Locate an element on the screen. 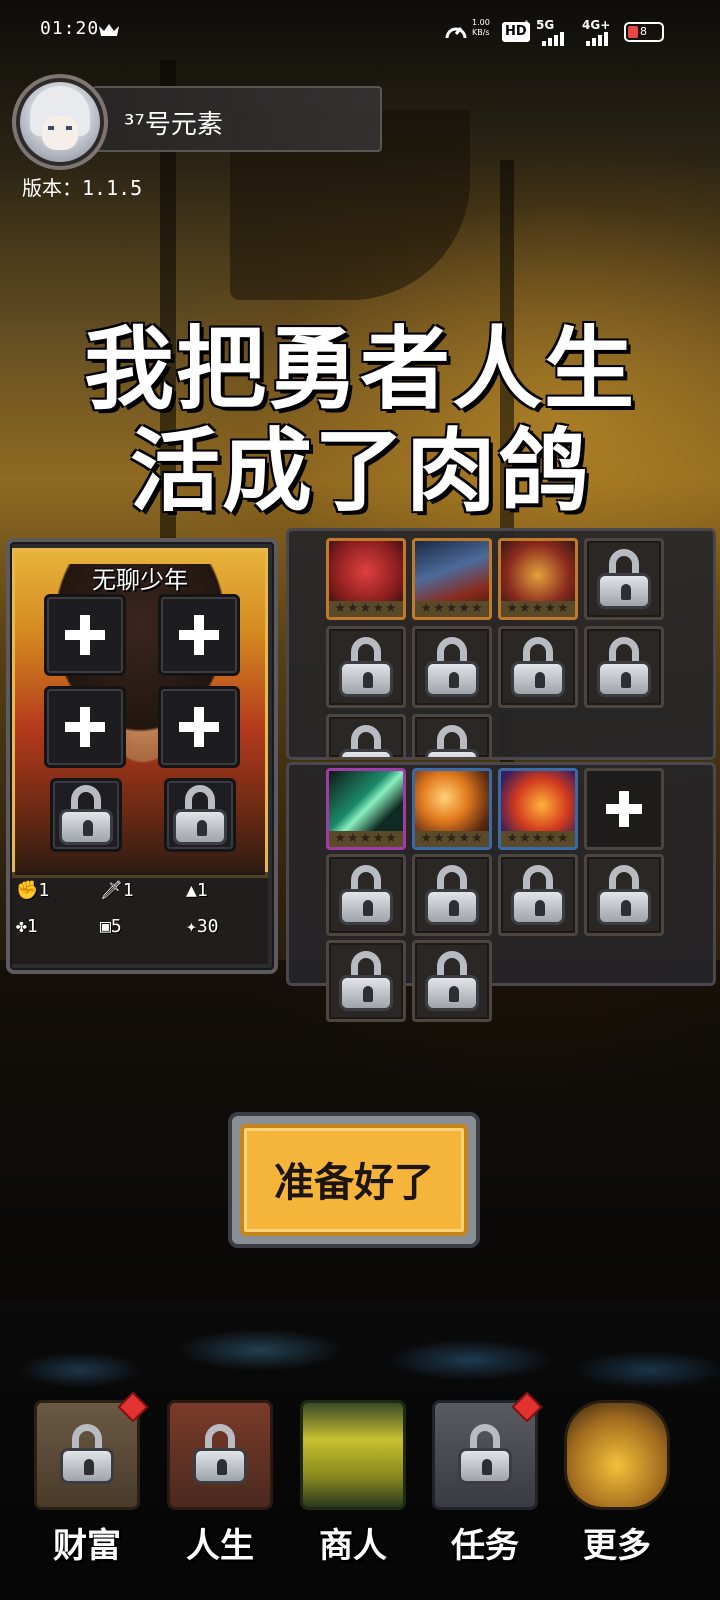 This screenshot has width=720, height=1600. stat-scroll: ▣5 is located at coordinates (111, 926).